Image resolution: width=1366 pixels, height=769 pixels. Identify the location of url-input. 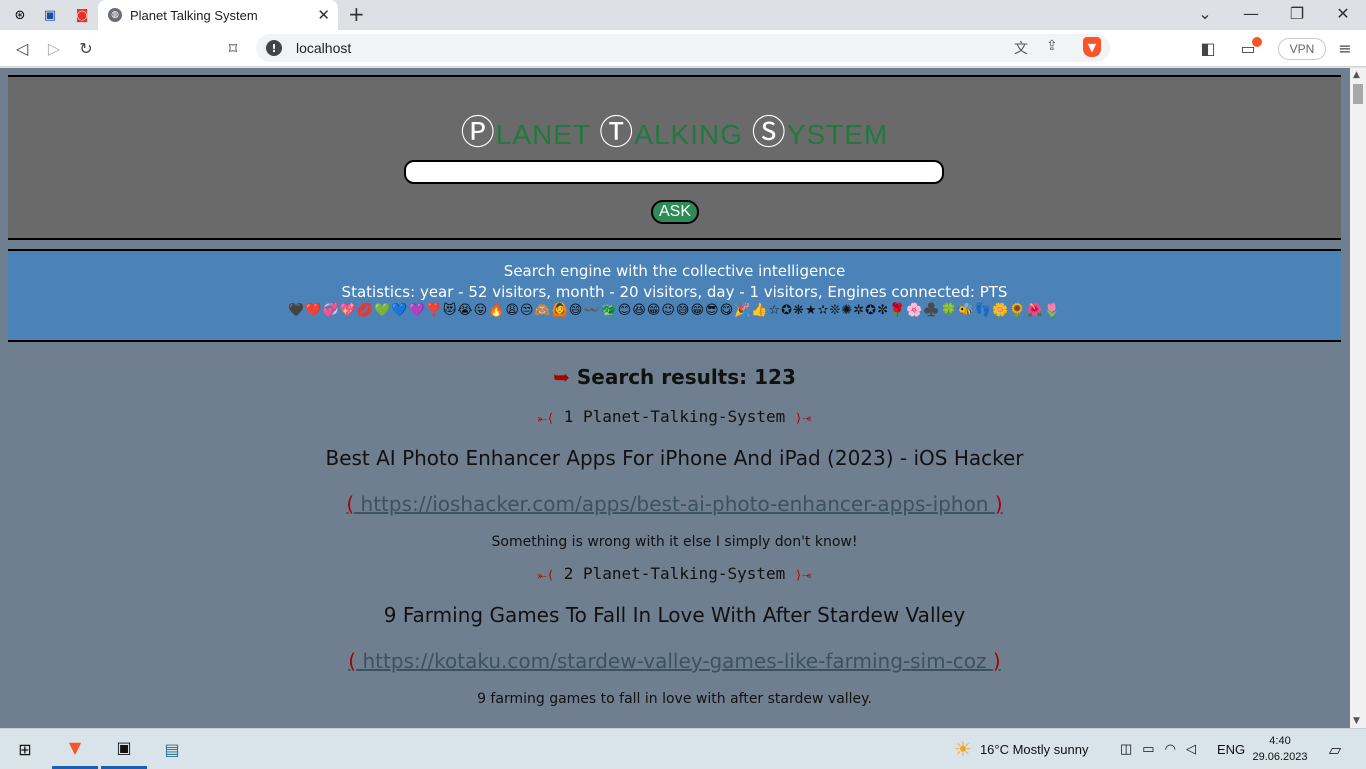
(596, 48).